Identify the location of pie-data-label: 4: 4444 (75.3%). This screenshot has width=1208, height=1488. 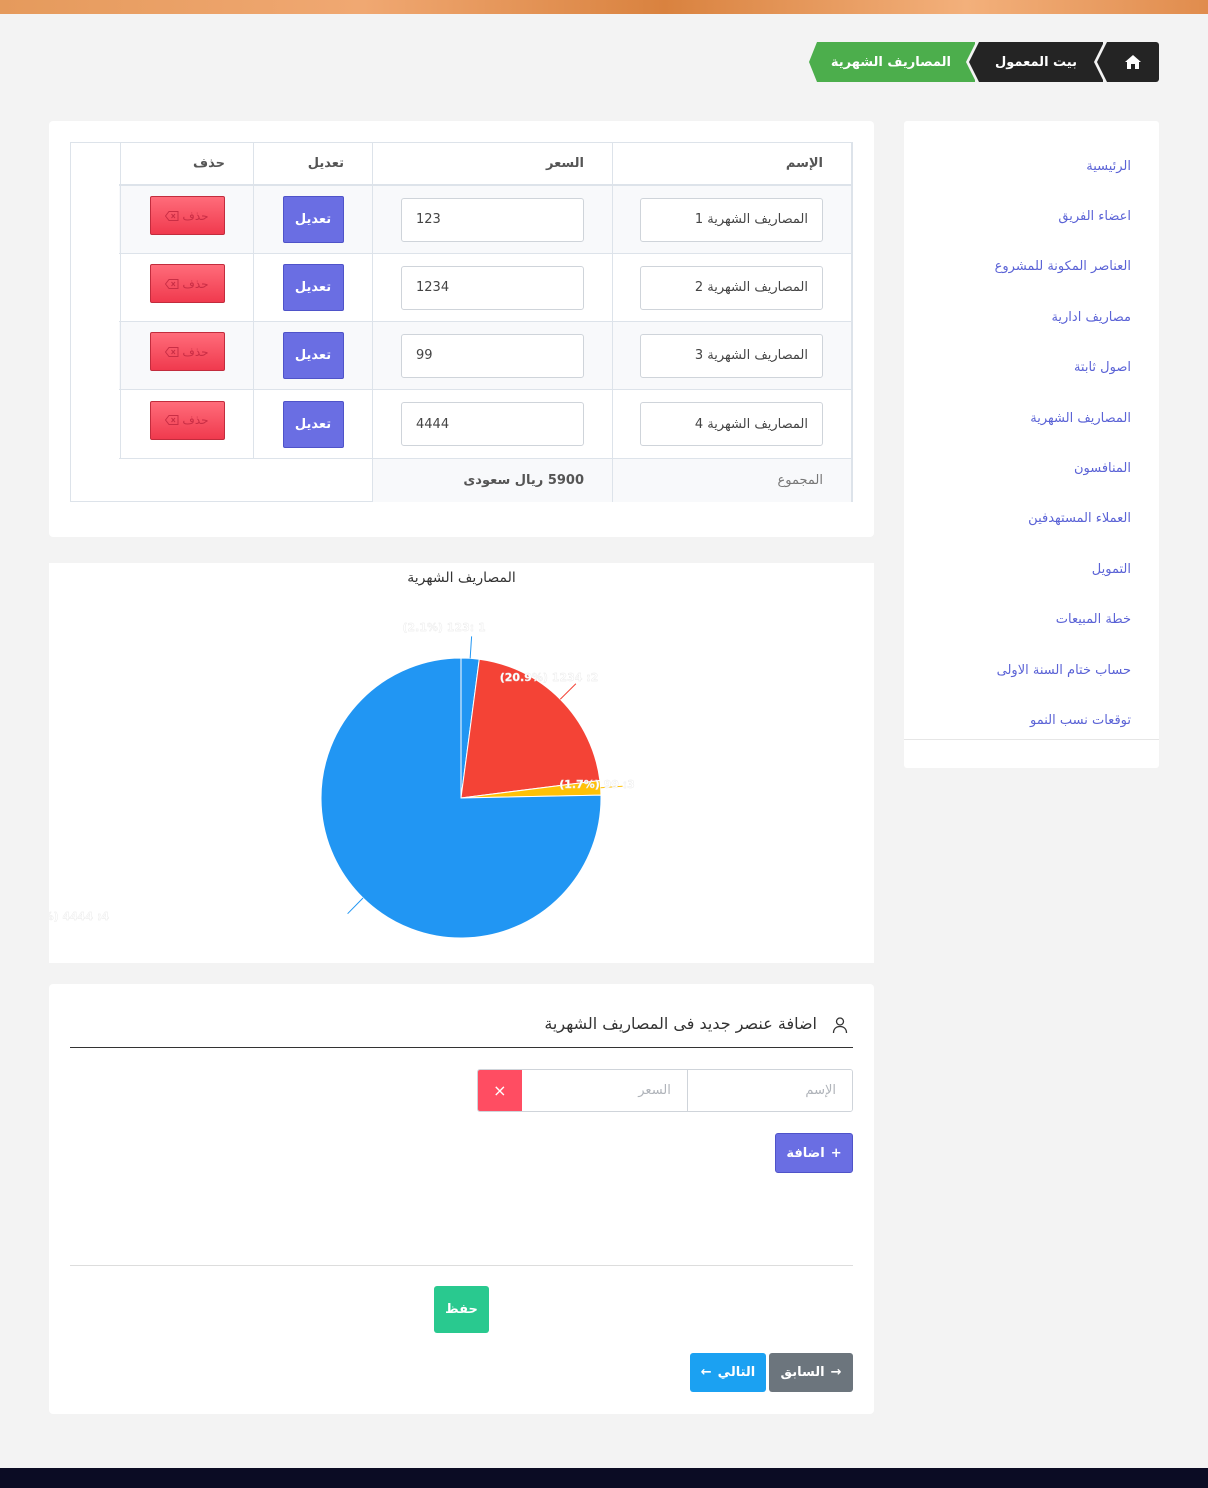
(79, 916).